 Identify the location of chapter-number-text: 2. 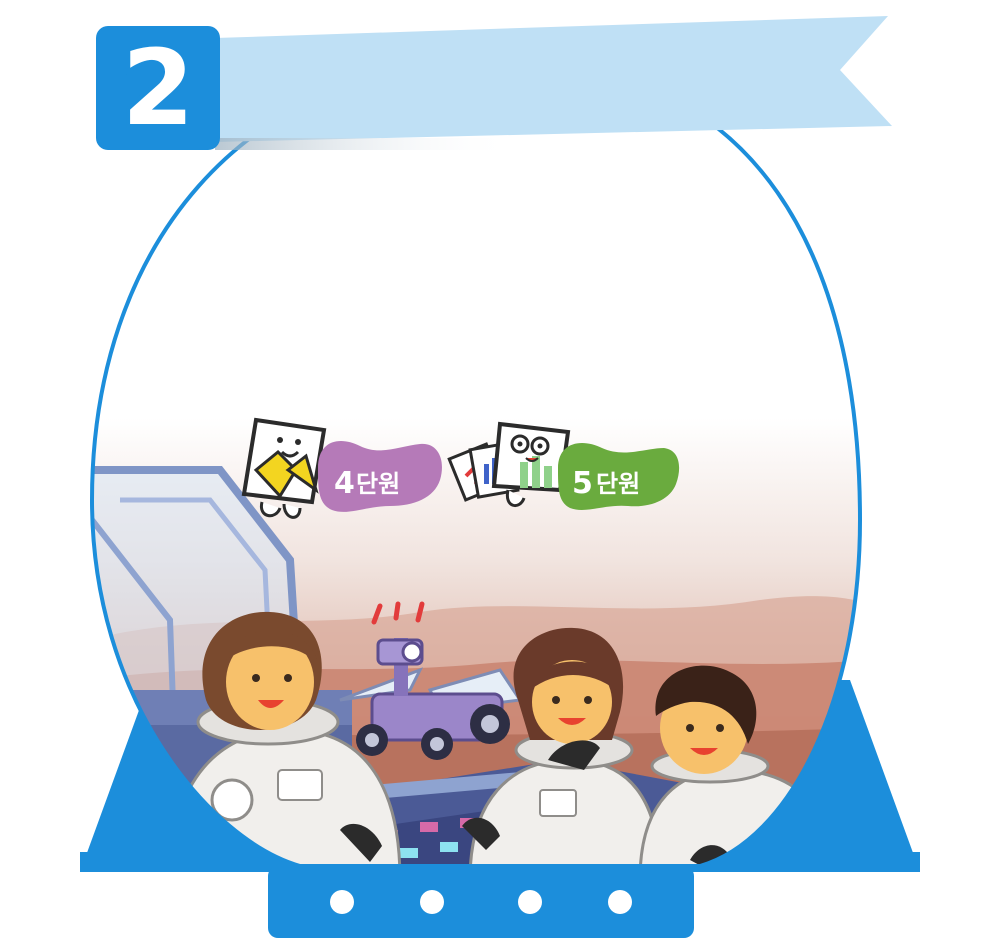
(158, 88).